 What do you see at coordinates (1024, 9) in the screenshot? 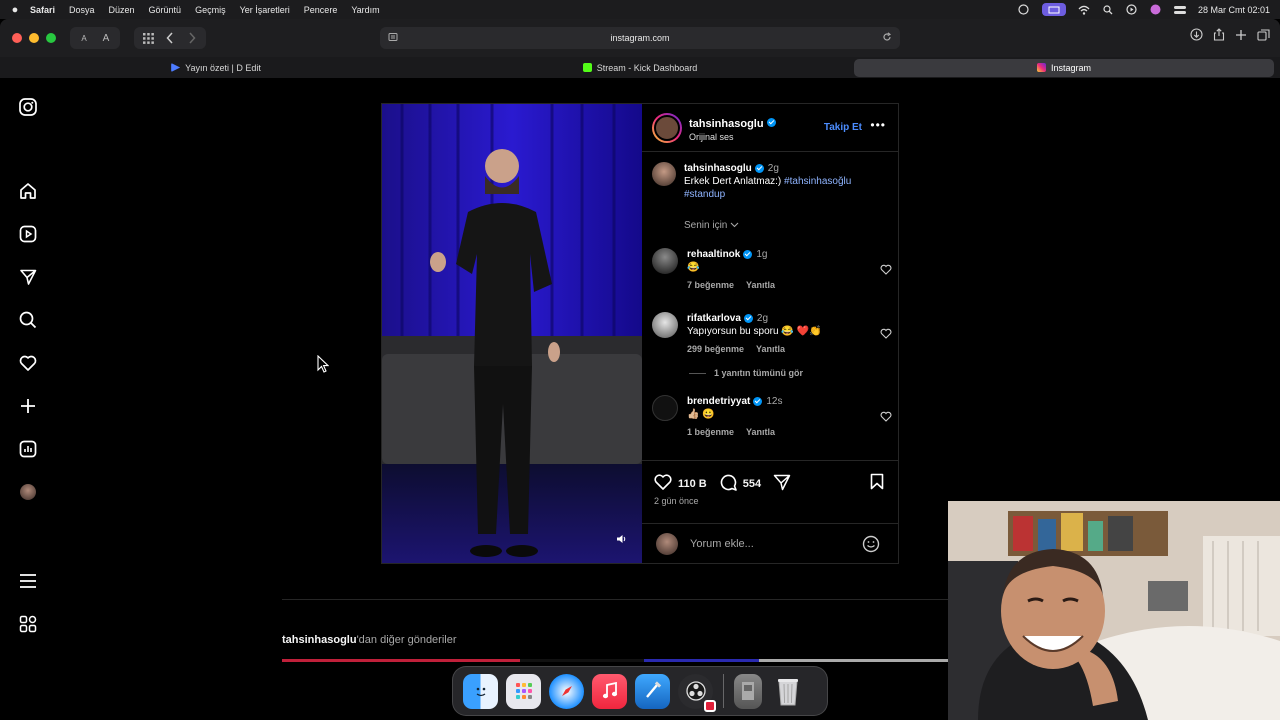
I see `control-icon` at bounding box center [1024, 9].